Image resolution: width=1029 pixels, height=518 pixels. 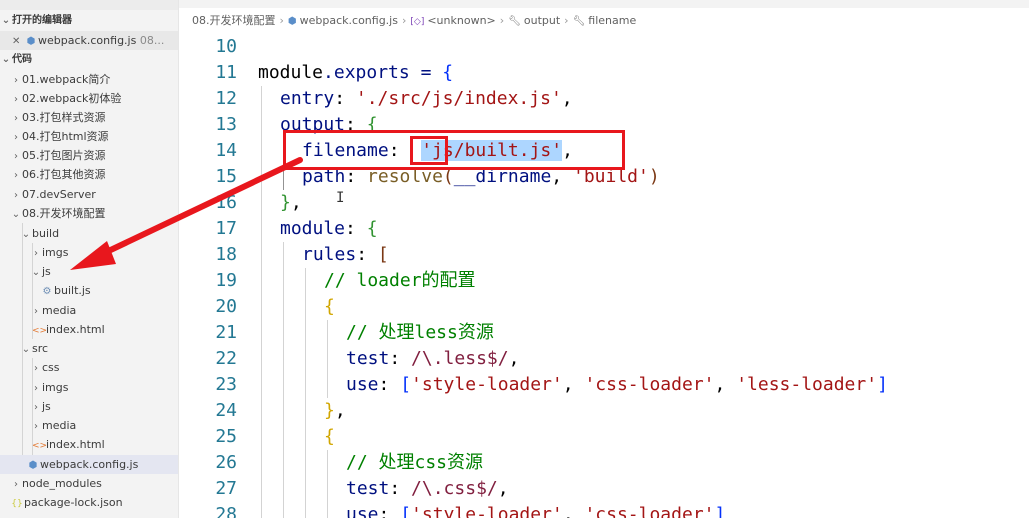 I want to click on tree-folder-07: › 07.devServer, so click(x=89, y=194).